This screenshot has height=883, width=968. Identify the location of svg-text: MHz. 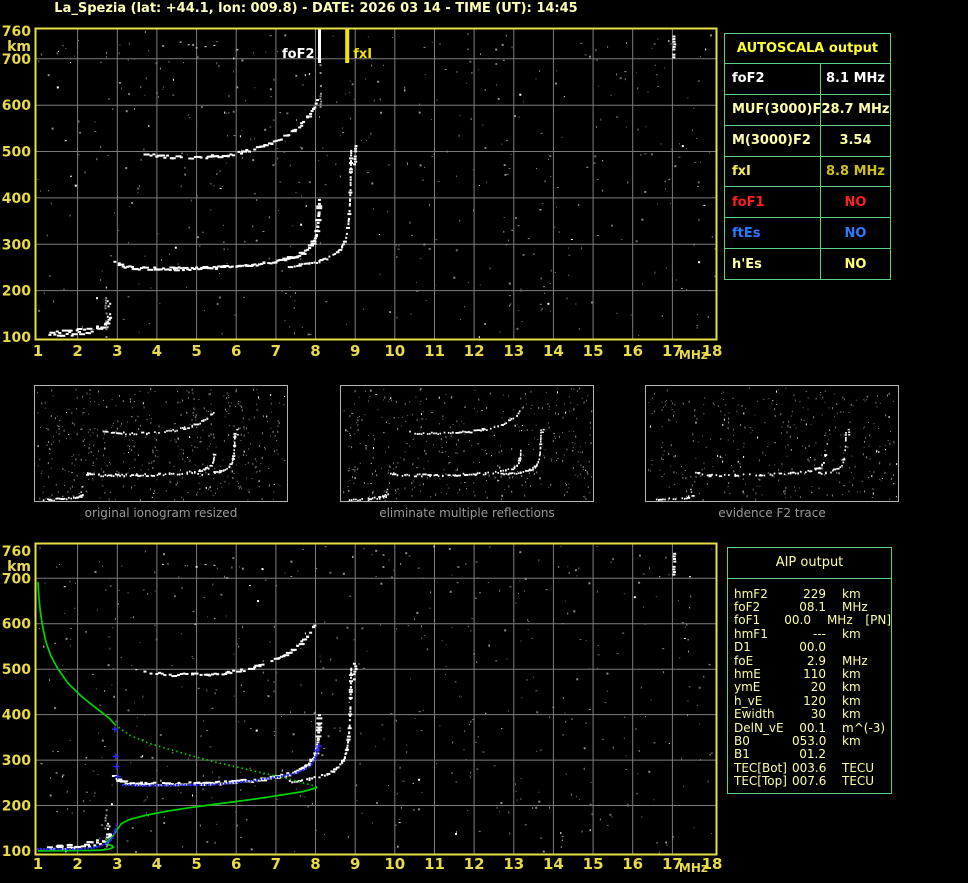
(693, 868).